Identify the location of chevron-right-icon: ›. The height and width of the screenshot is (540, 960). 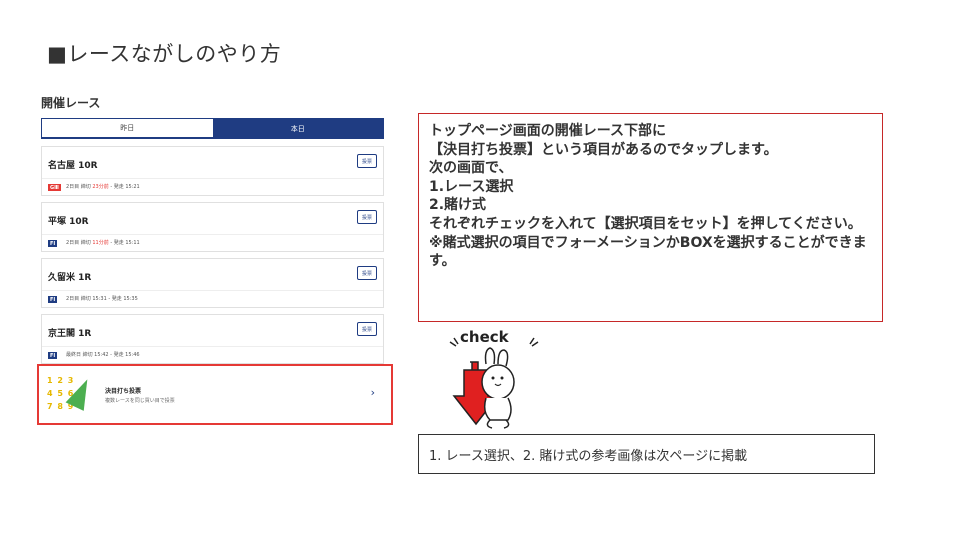
(373, 392).